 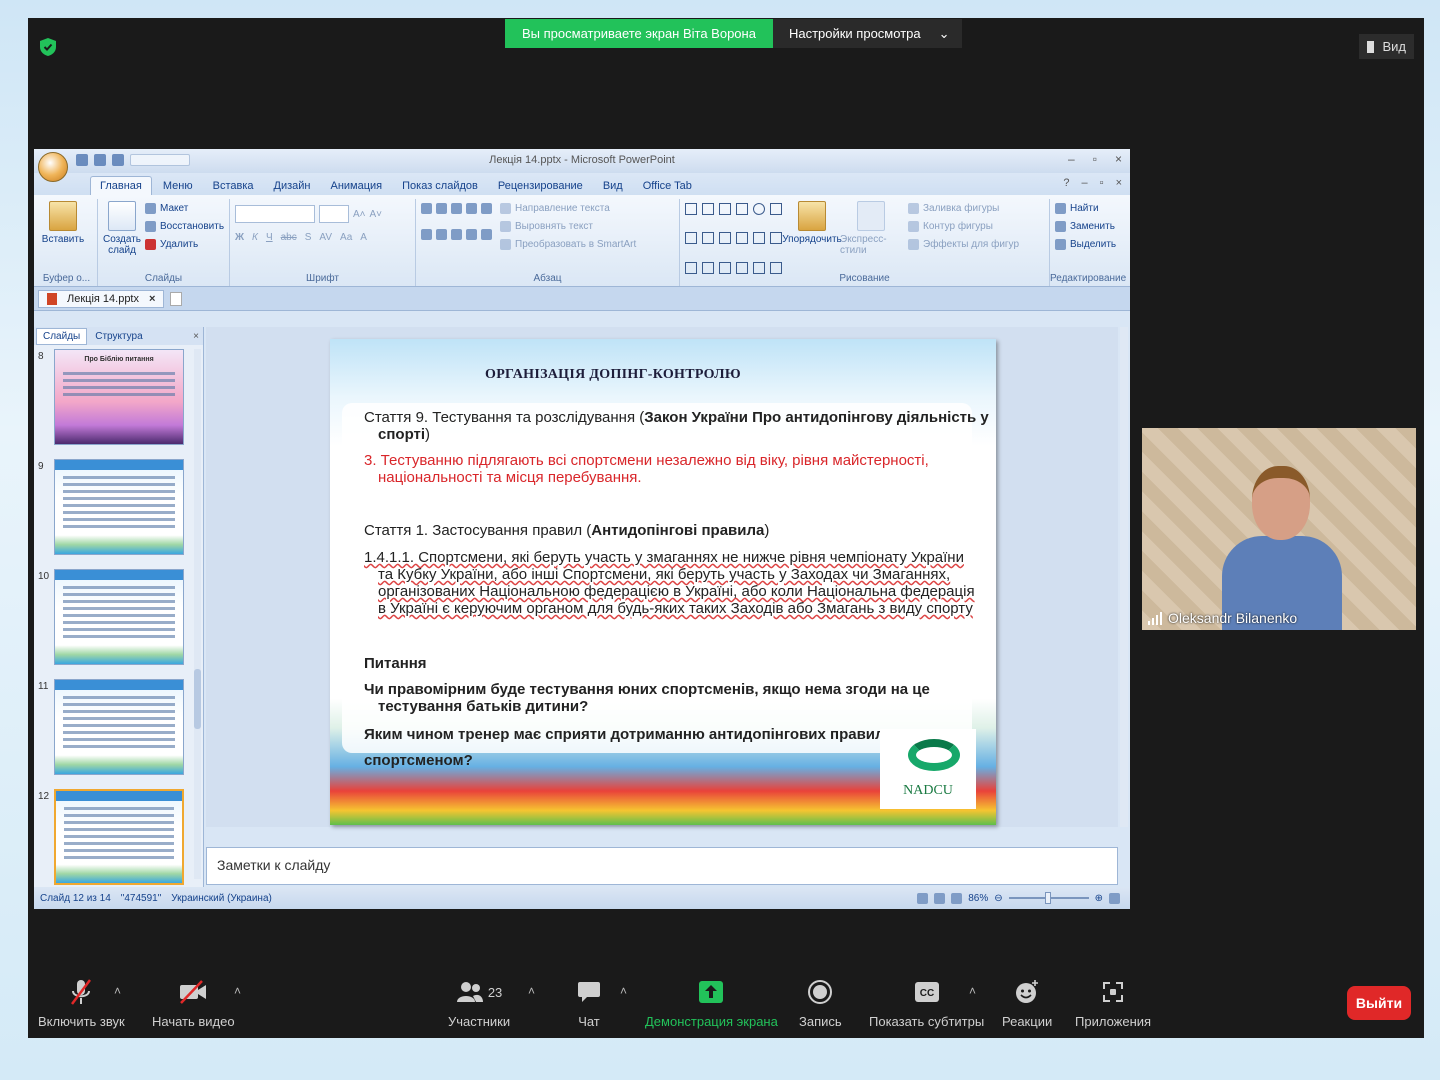 What do you see at coordinates (114, 729) in the screenshot?
I see `slide-thumbnail: 11` at bounding box center [114, 729].